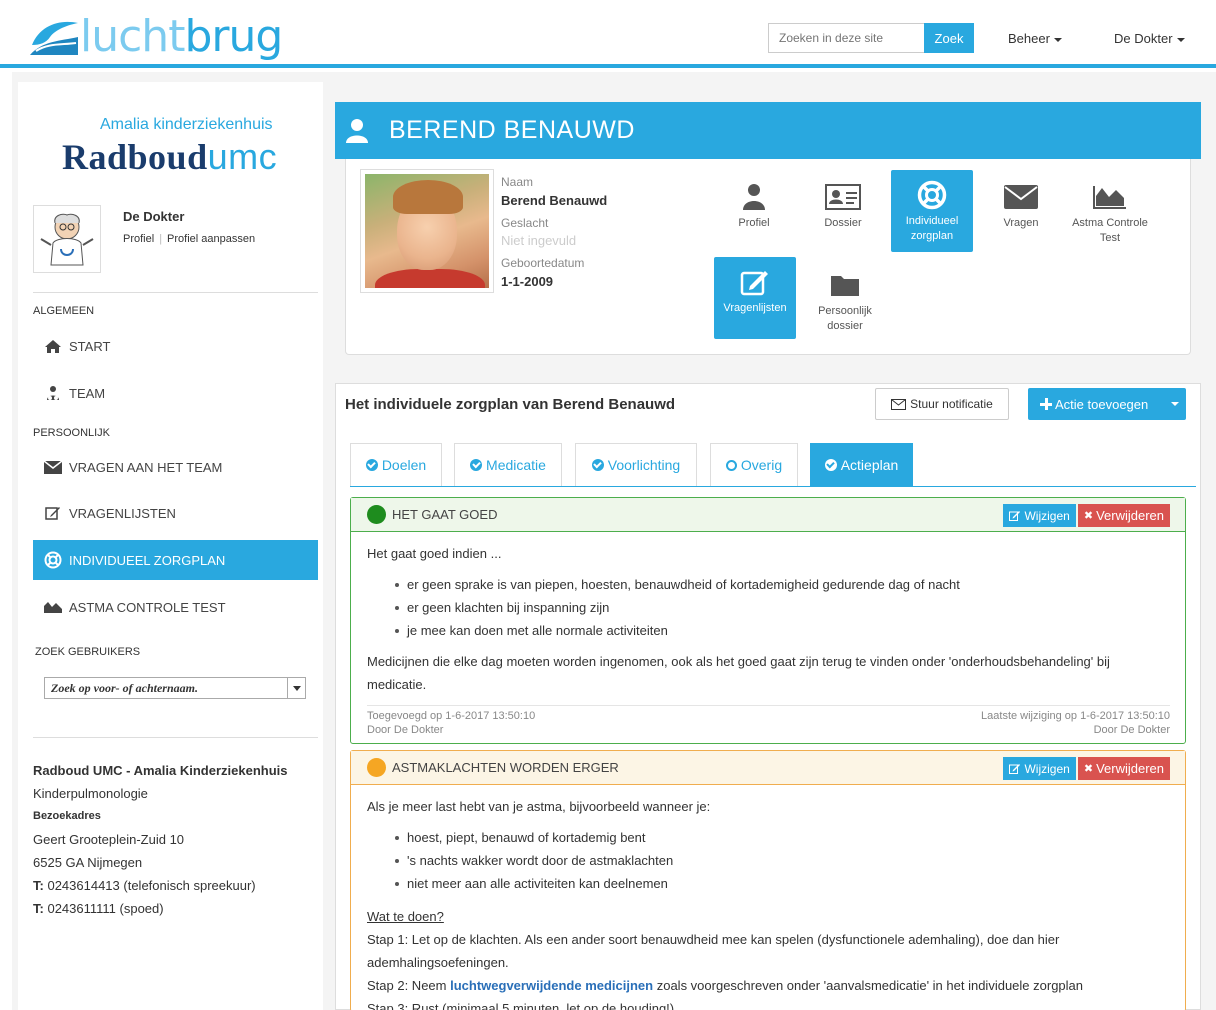 This screenshot has height=1010, width=1216. I want to click on sidebar-item-zorgplan: INDIVIDUEEL ZORGPLAN, so click(175, 560).